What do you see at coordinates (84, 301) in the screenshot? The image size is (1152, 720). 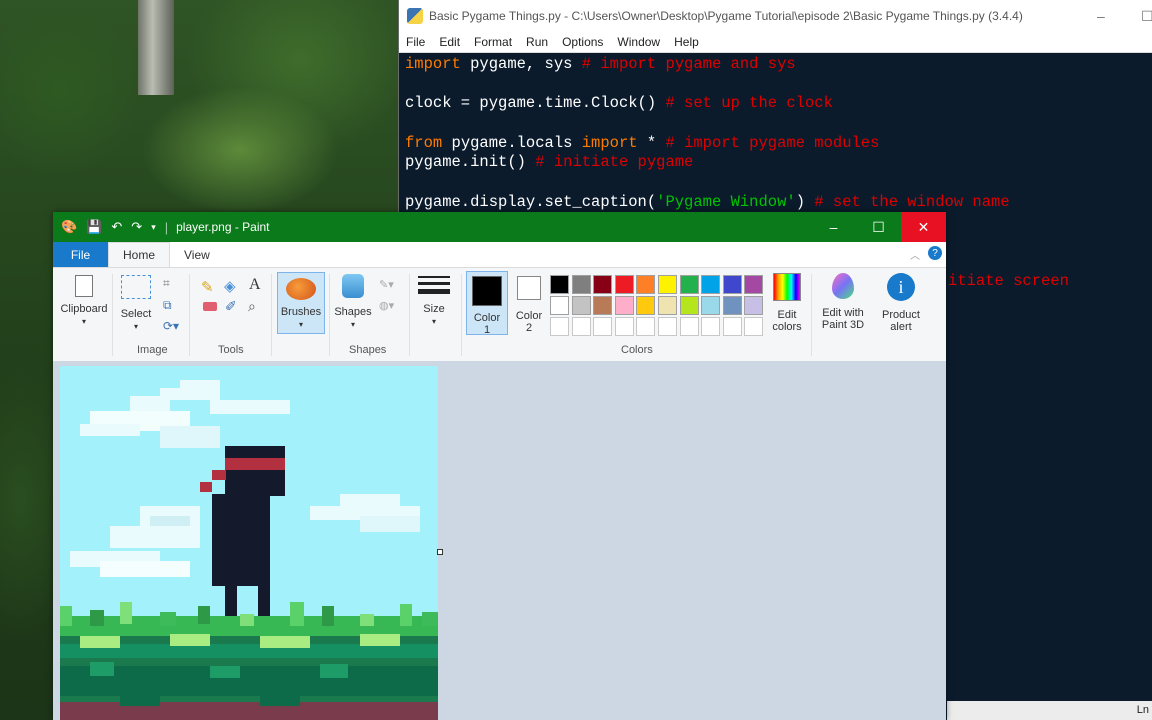 I see `clipboard-button: Clipboard ▾` at bounding box center [84, 301].